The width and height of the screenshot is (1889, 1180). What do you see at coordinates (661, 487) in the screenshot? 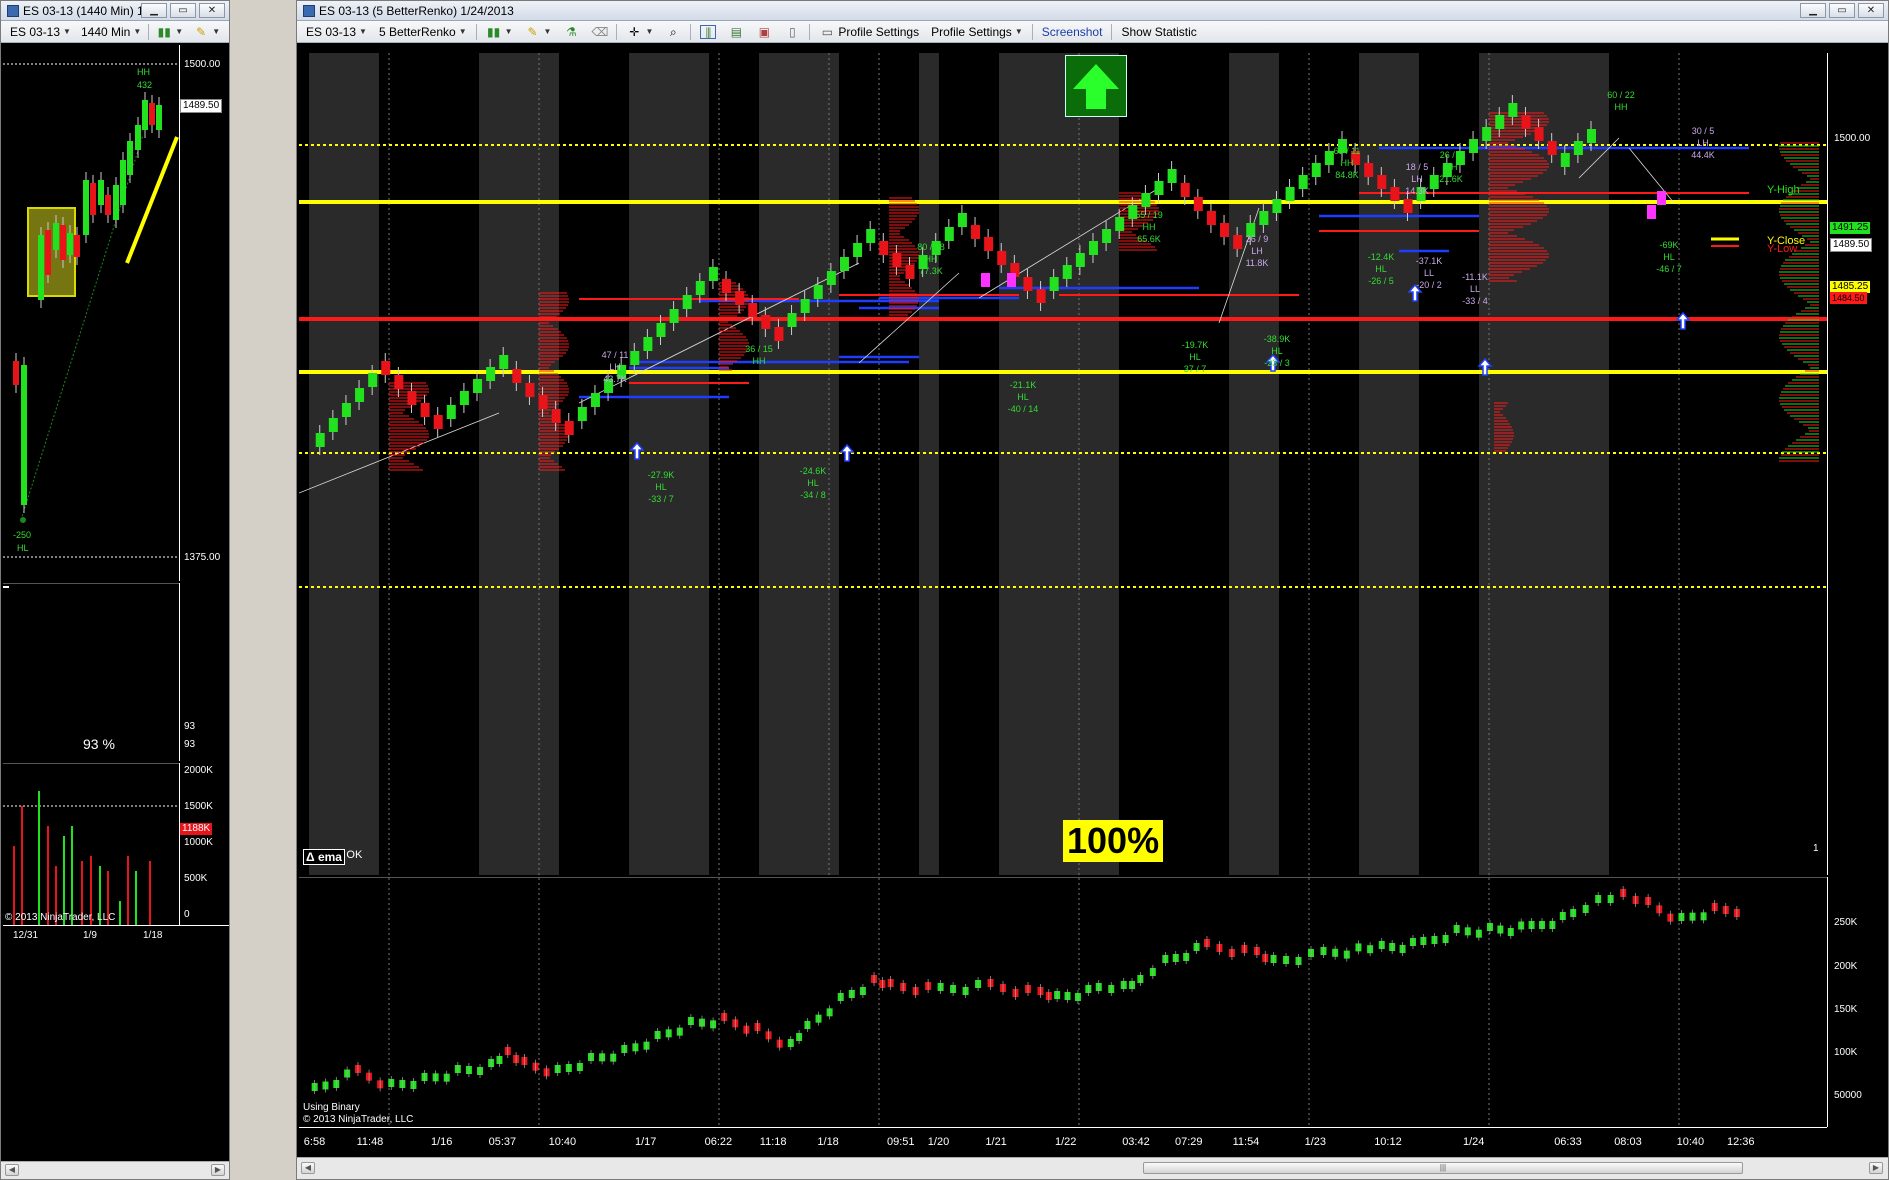
I see `swing-label: -27.9K HL -33 / 7` at bounding box center [661, 487].